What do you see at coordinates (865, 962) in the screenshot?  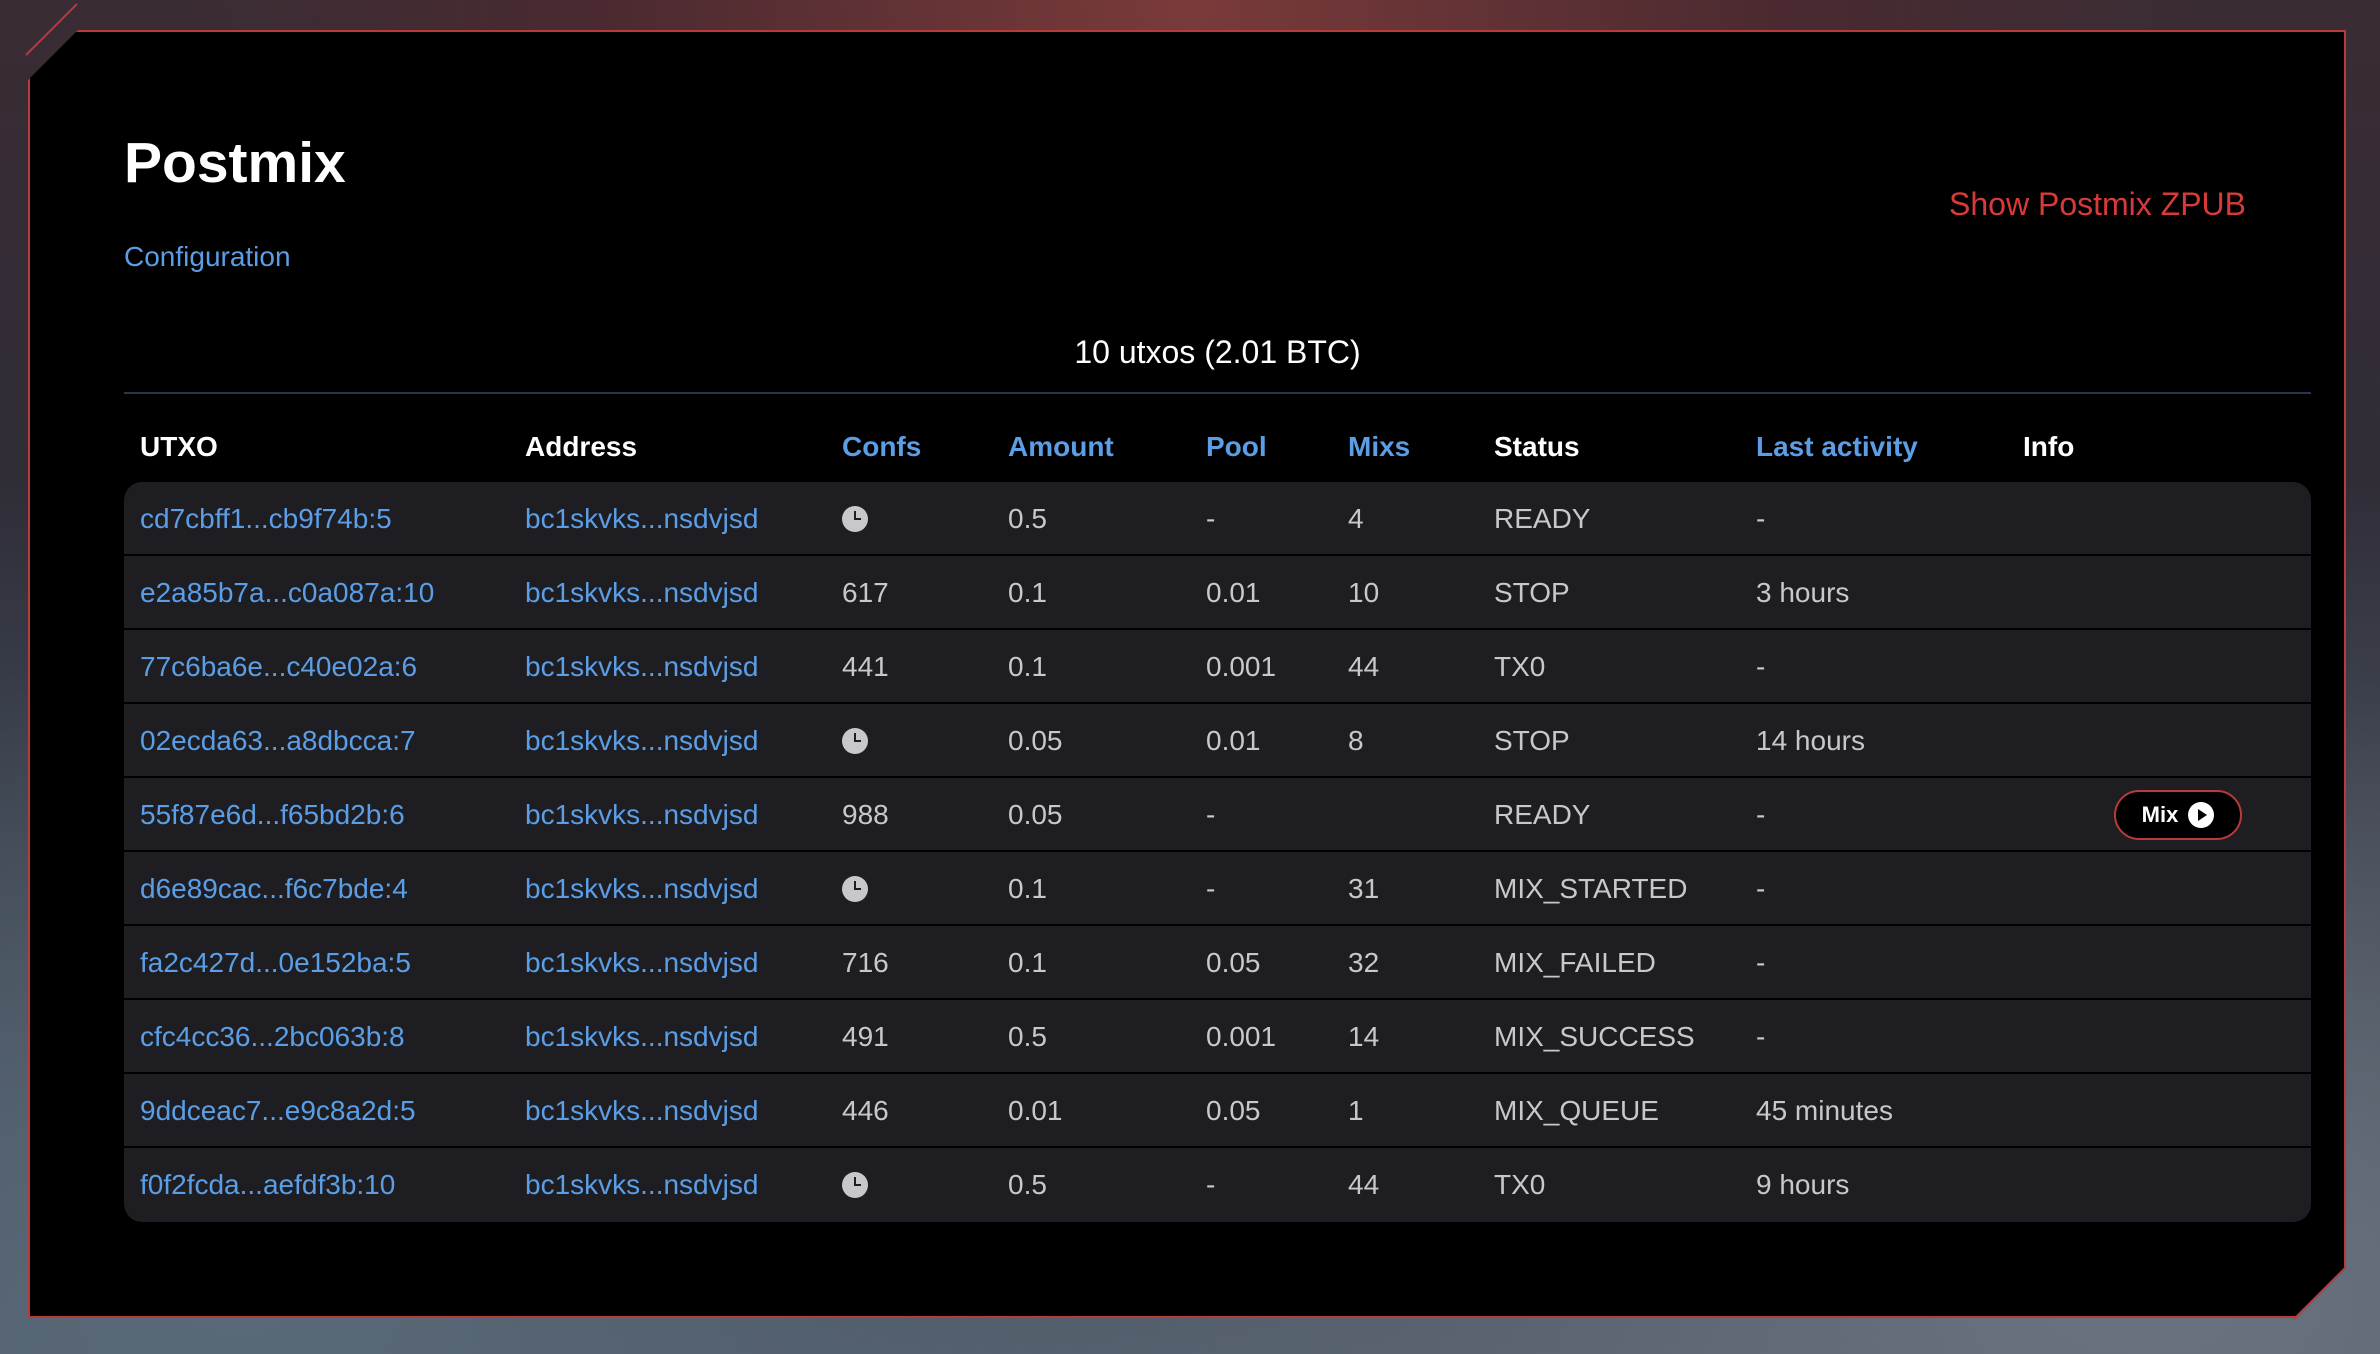 I see `confs-cell: 716` at bounding box center [865, 962].